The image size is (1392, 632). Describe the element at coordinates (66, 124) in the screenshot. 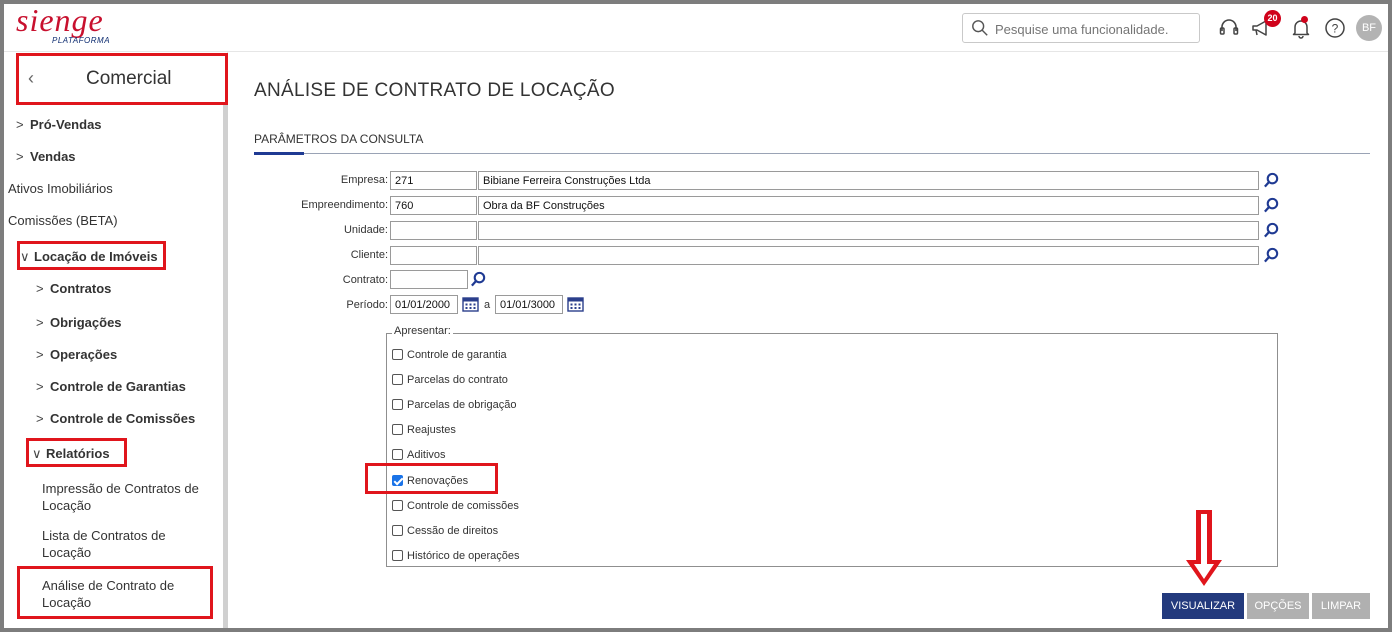

I see `sidebar-item-label: Pró-Vendas` at that location.